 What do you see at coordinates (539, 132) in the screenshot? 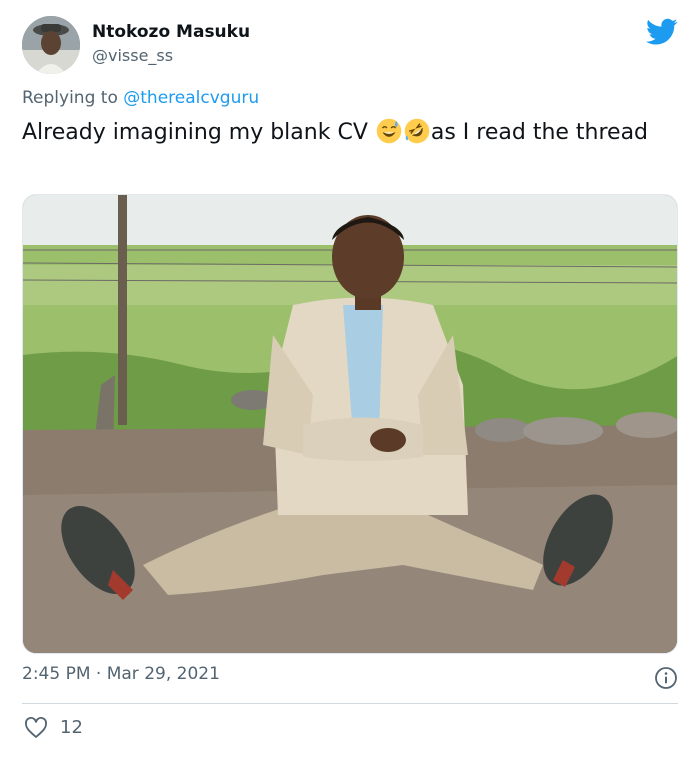
I see `tweet-text-part-2: as I read the thread` at bounding box center [539, 132].